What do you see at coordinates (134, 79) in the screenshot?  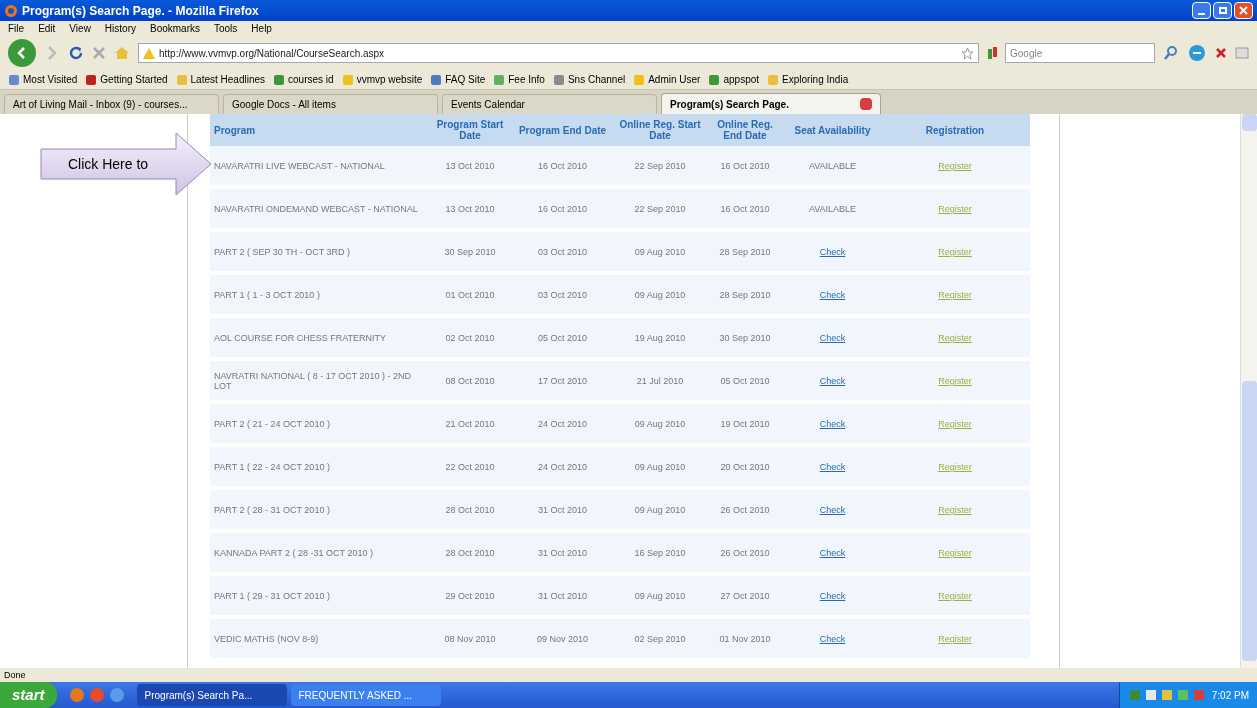 I see `bookmark-link: Getting Started` at bounding box center [134, 79].